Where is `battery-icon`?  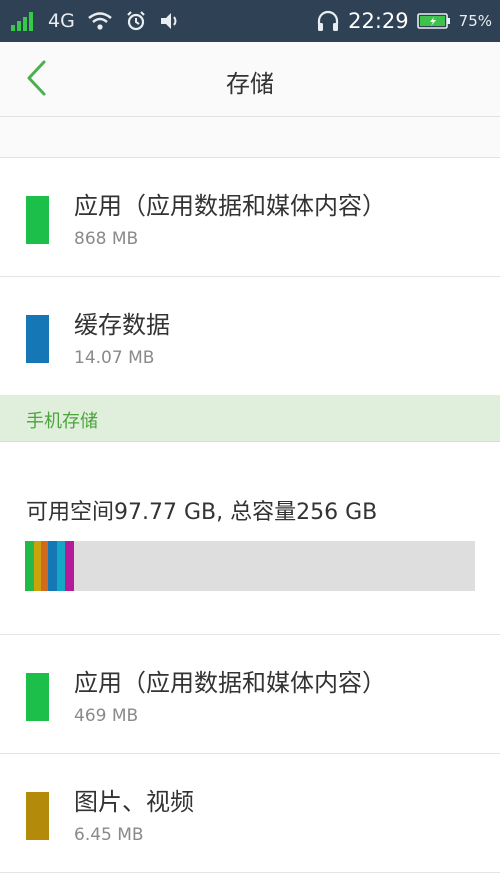
battery-icon is located at coordinates (433, 21).